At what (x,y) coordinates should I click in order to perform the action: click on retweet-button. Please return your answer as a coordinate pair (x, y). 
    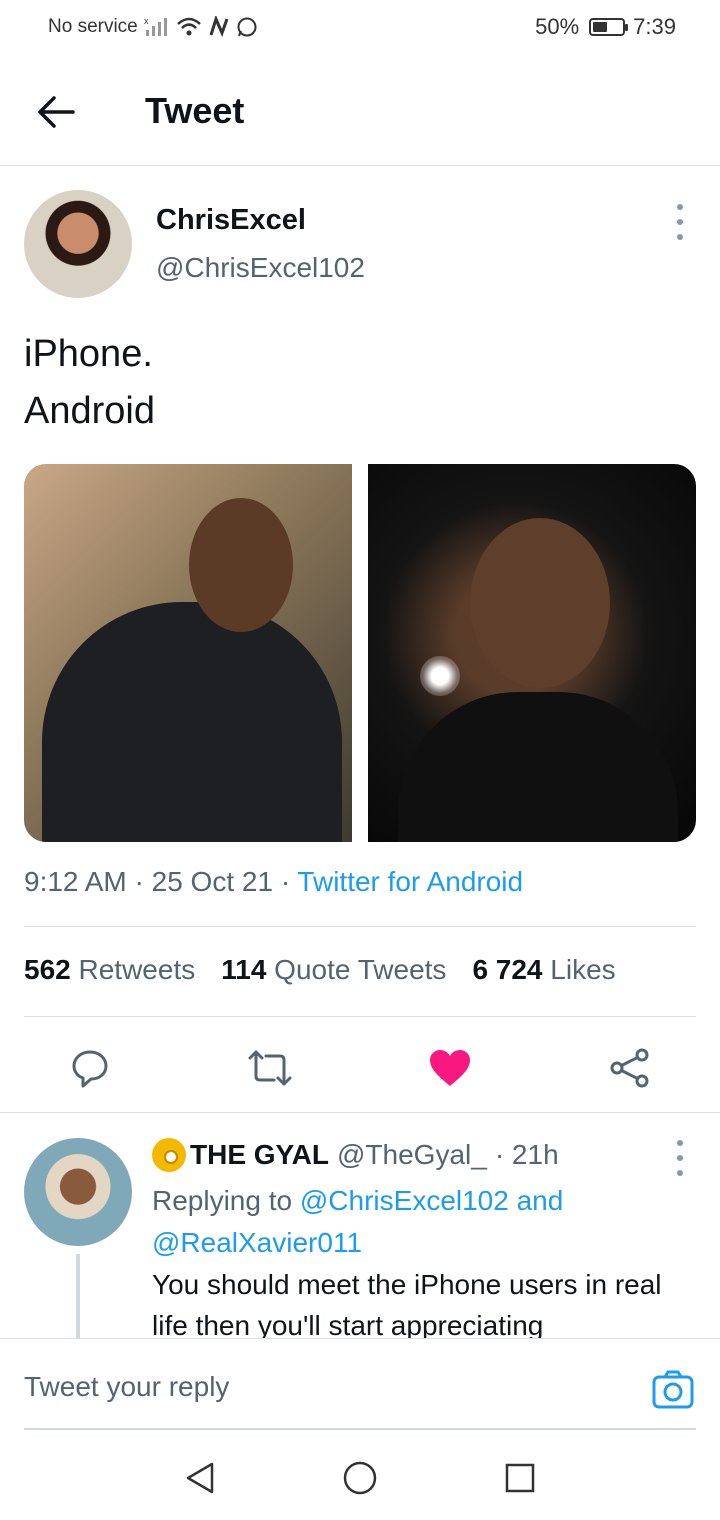
    Looking at the image, I should click on (270, 1068).